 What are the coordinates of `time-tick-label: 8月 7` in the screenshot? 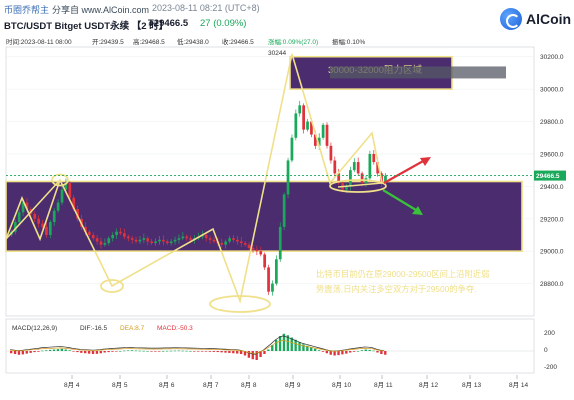 It's located at (211, 385).